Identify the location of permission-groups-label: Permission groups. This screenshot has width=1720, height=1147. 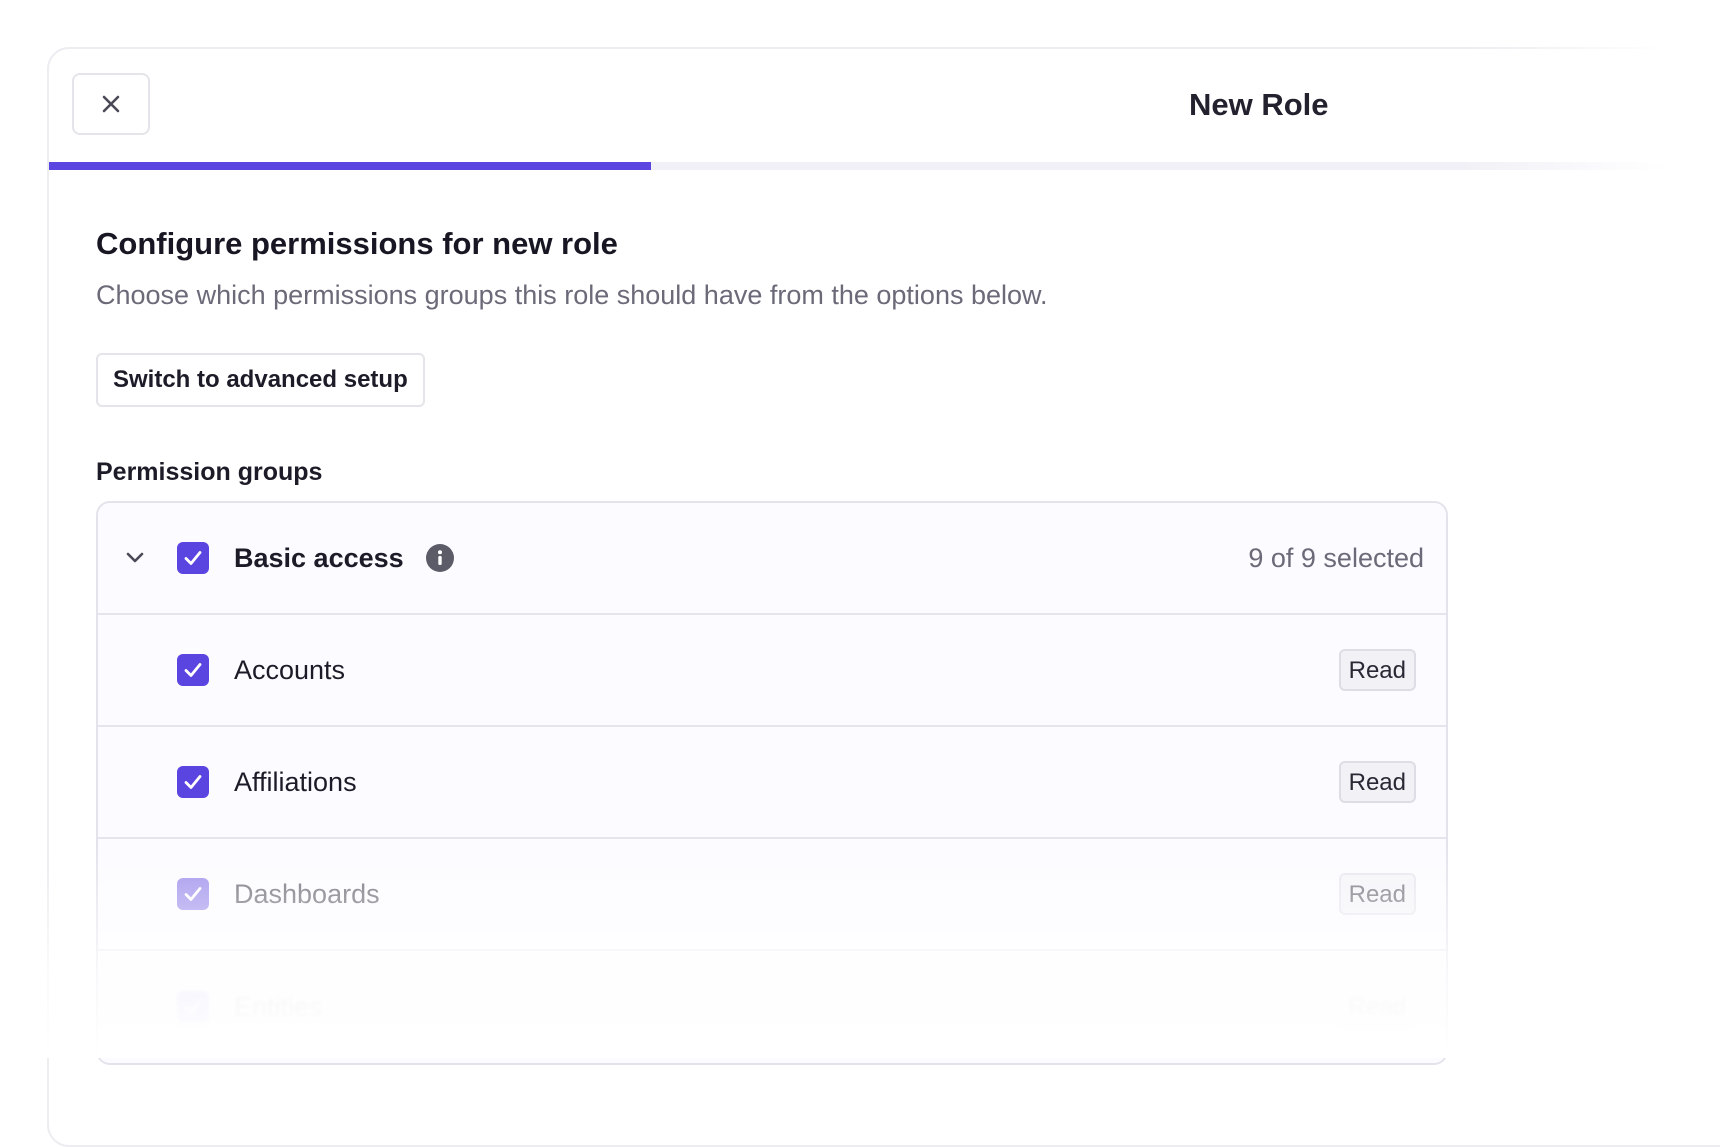
(796, 472).